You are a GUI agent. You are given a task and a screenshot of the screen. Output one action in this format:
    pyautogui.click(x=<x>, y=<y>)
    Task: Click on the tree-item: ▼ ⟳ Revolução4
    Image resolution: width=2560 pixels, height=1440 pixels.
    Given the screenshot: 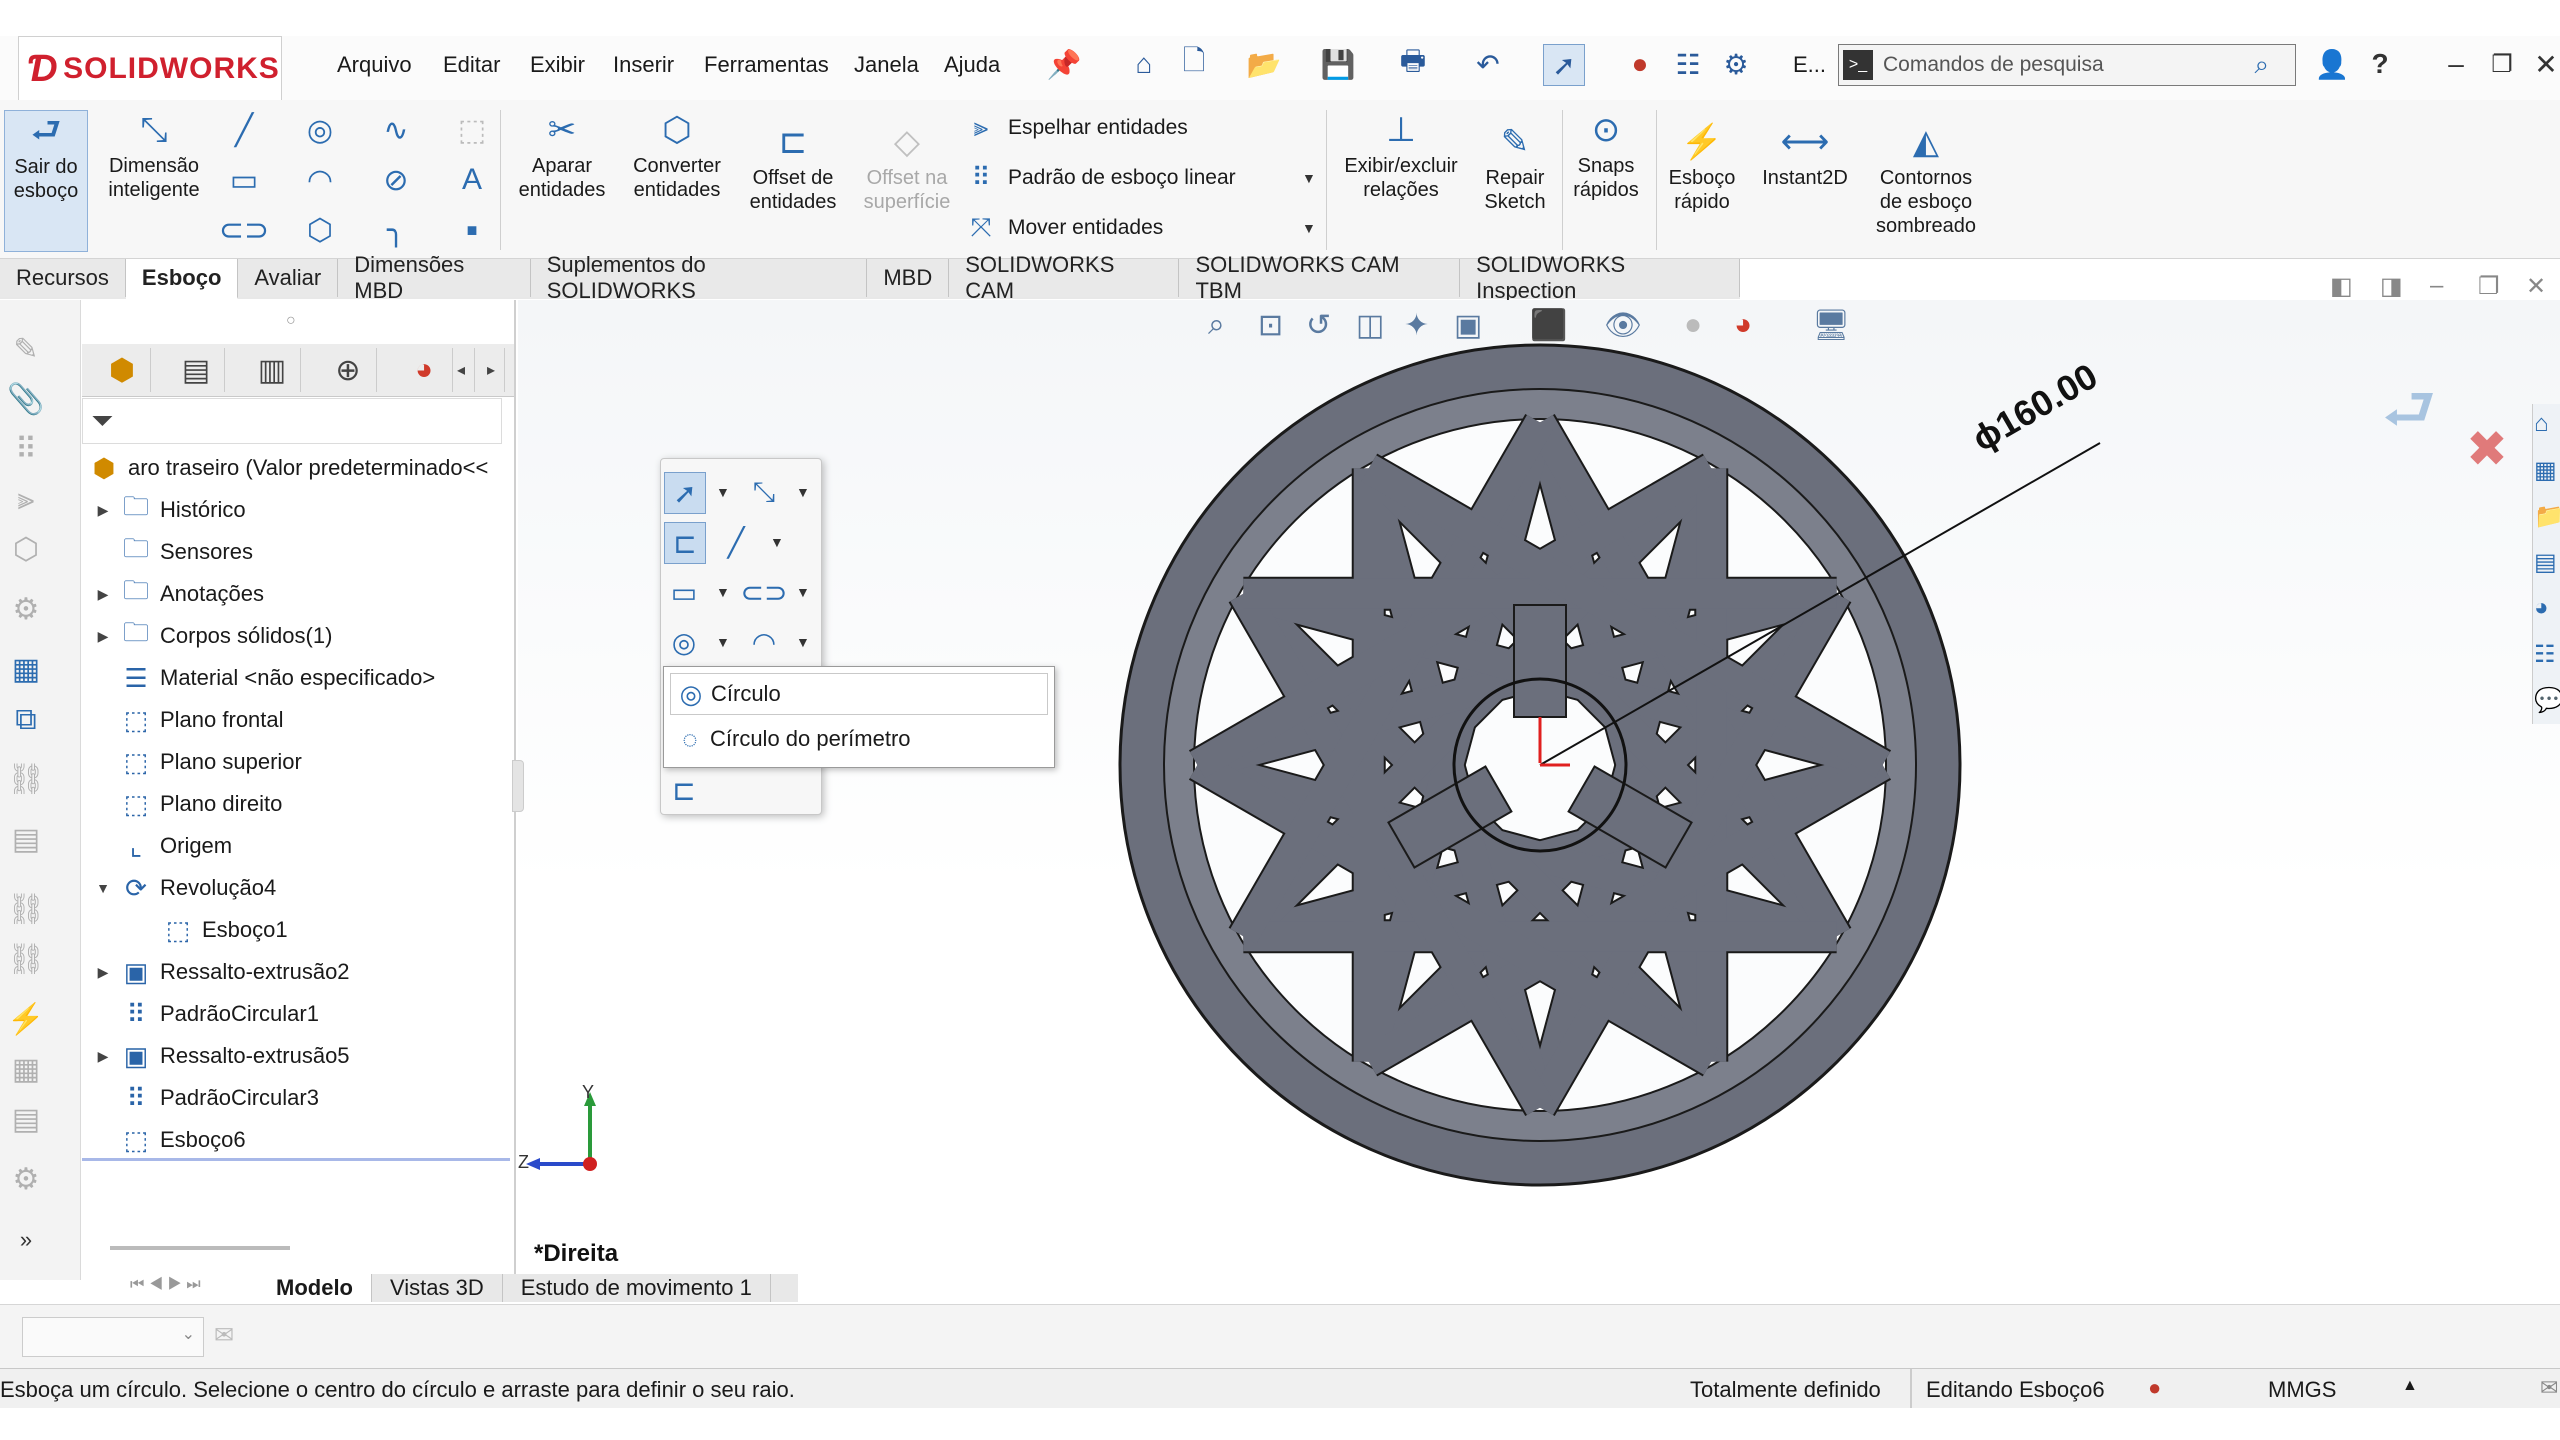 What is the action you would take?
    pyautogui.click(x=183, y=888)
    